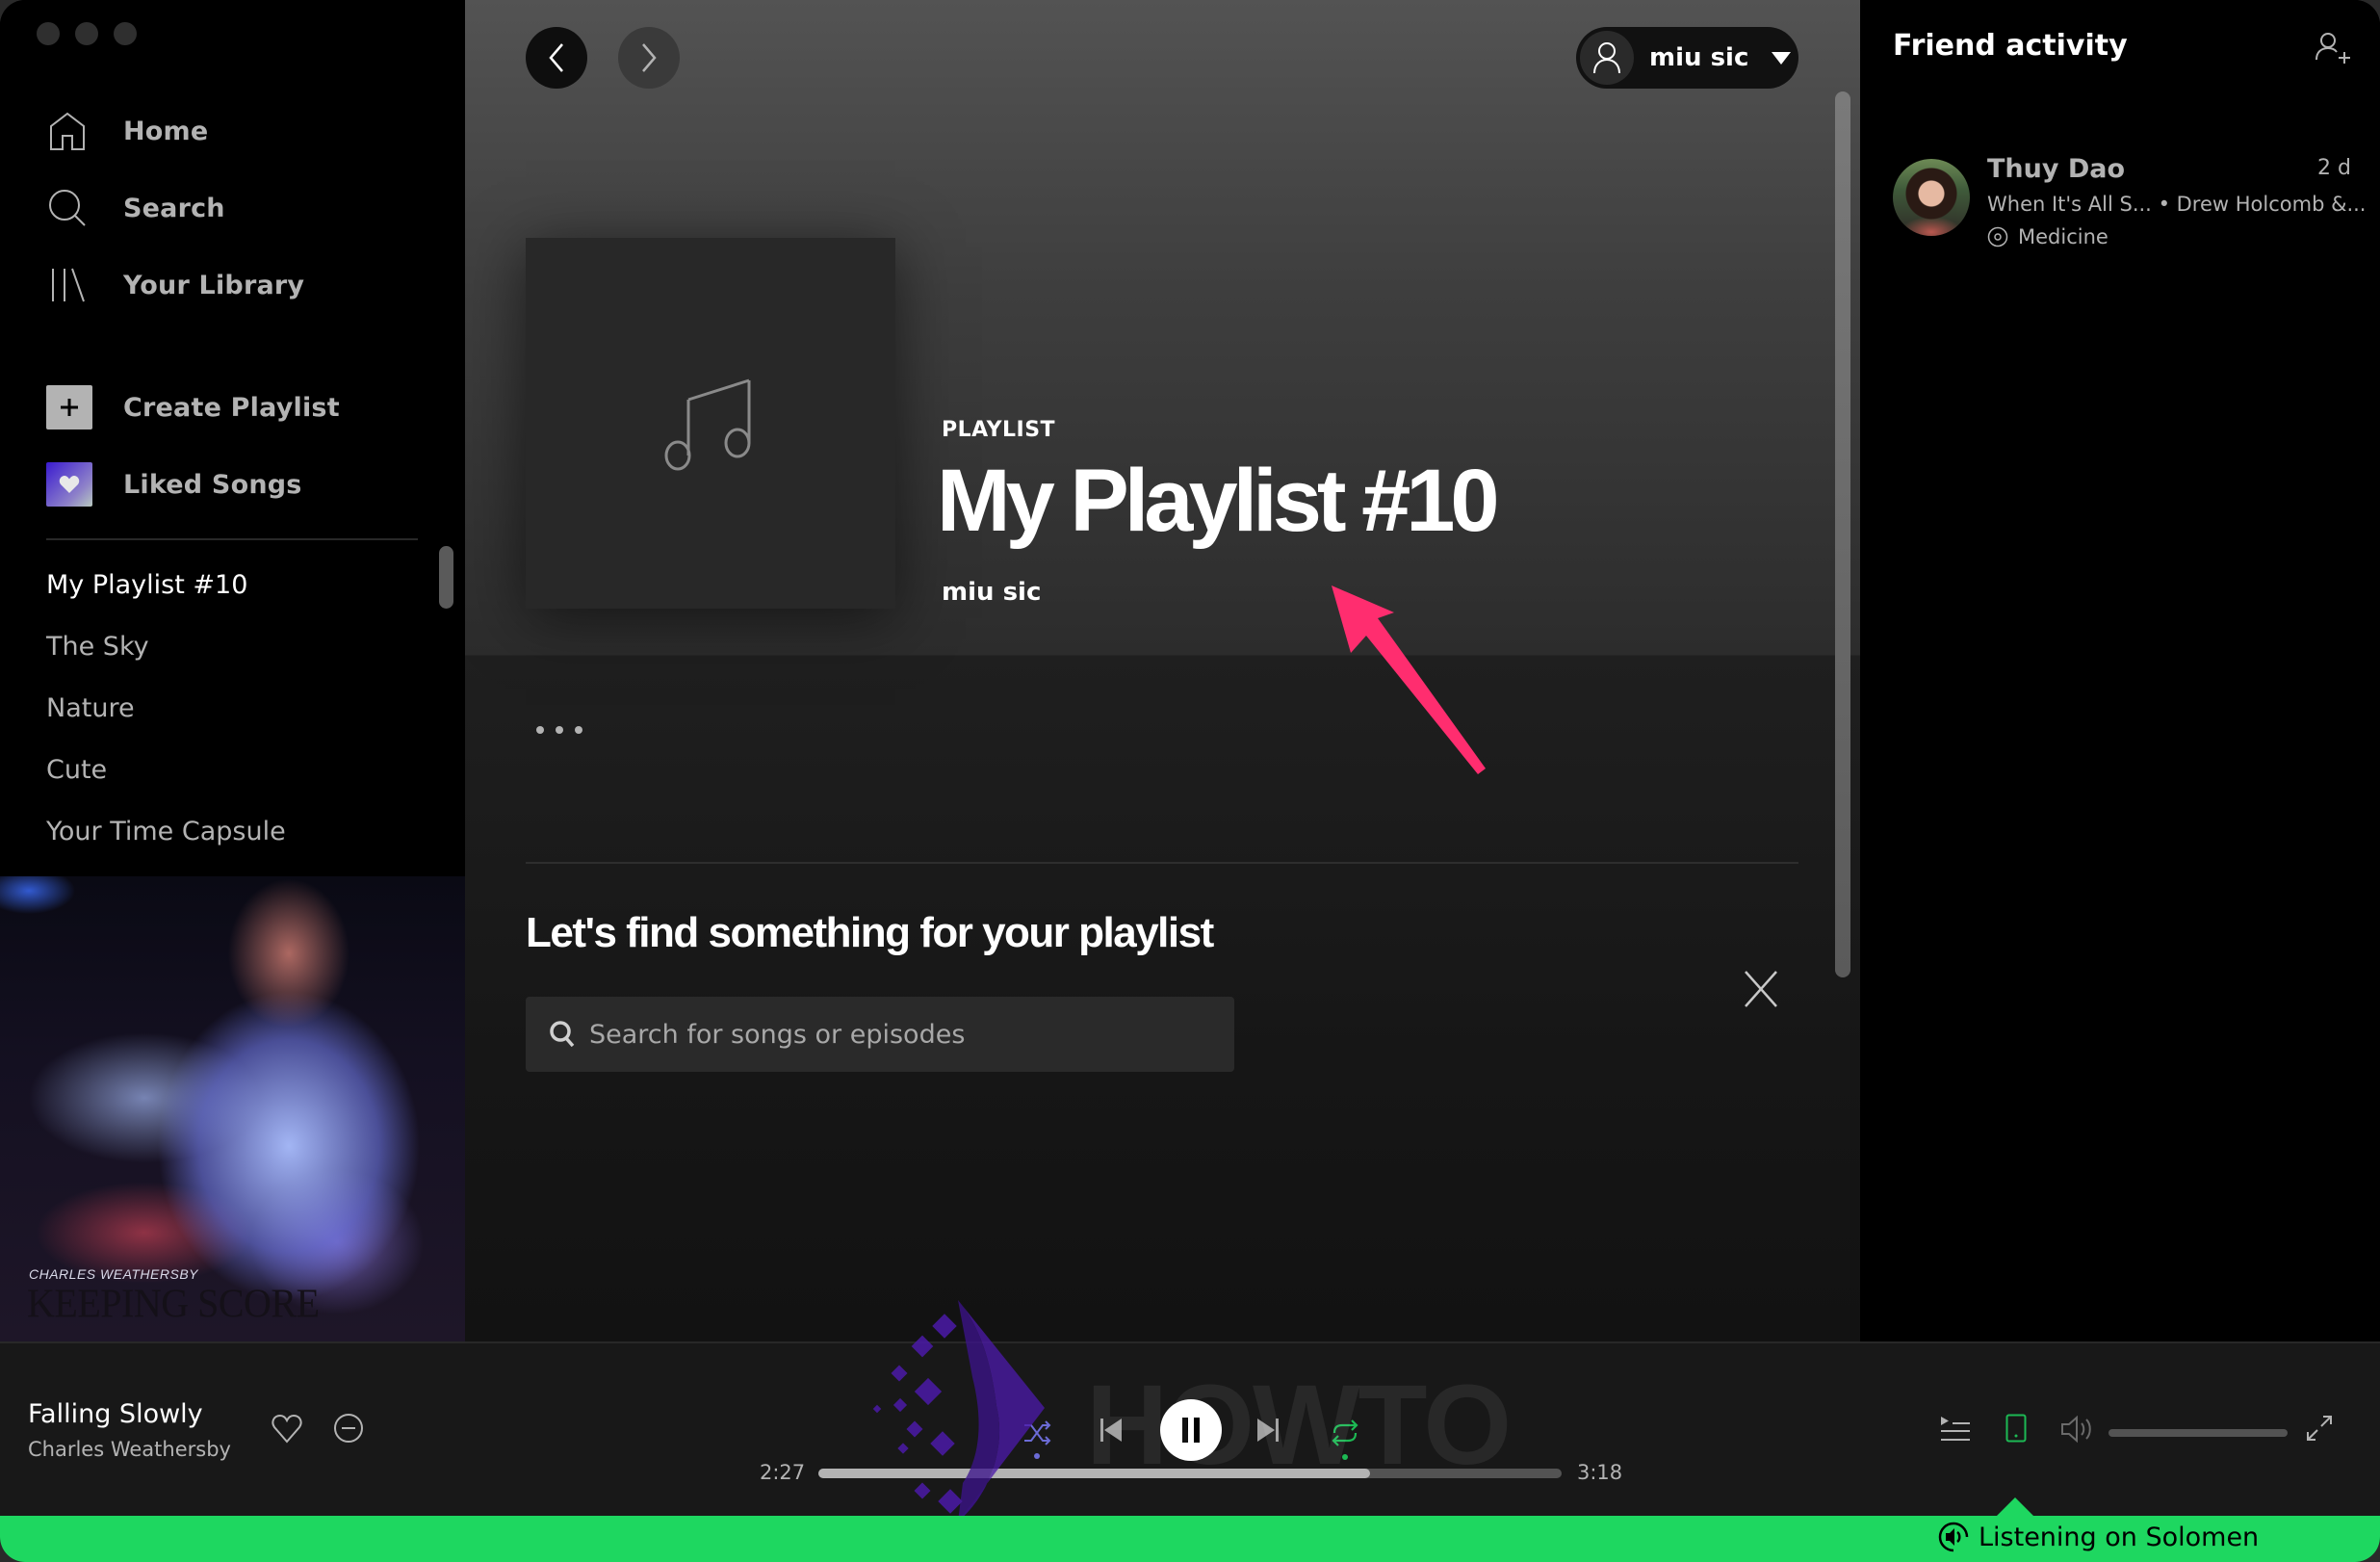 This screenshot has height=1562, width=2380. Describe the element at coordinates (1932, 197) in the screenshot. I see `friend-avatar` at that location.